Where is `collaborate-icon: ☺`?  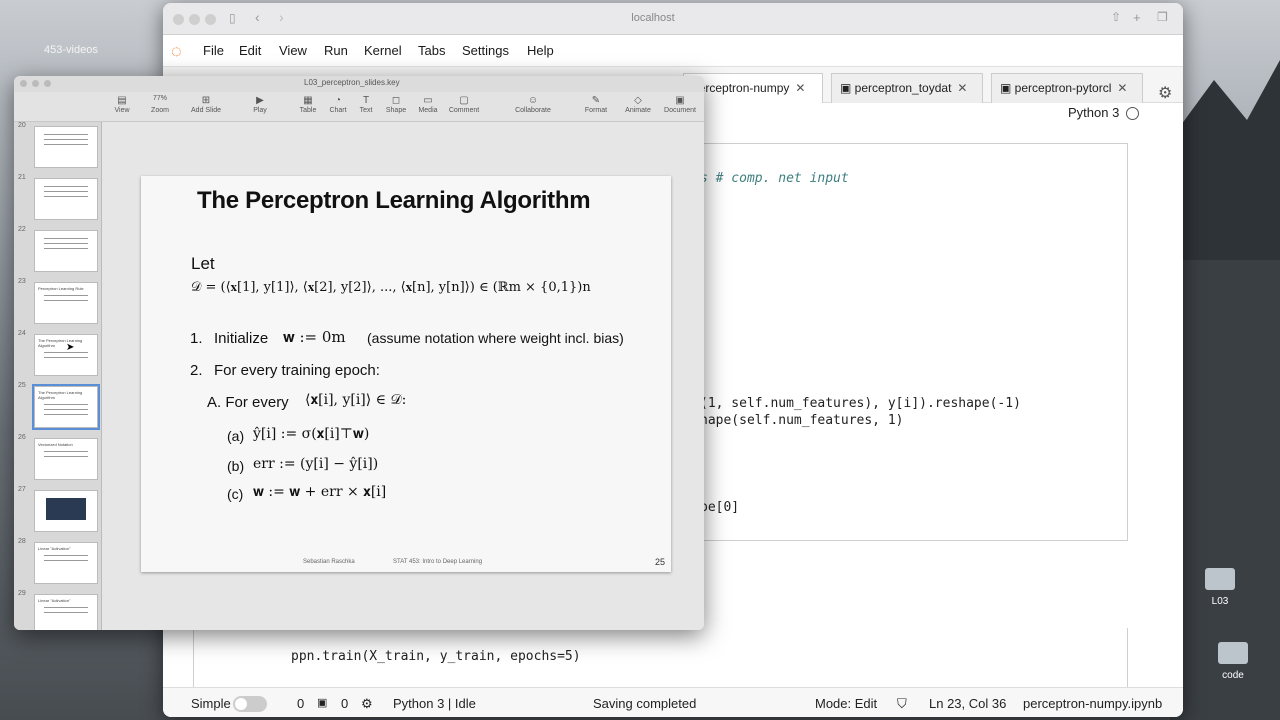 collaborate-icon: ☺ is located at coordinates (533, 100).